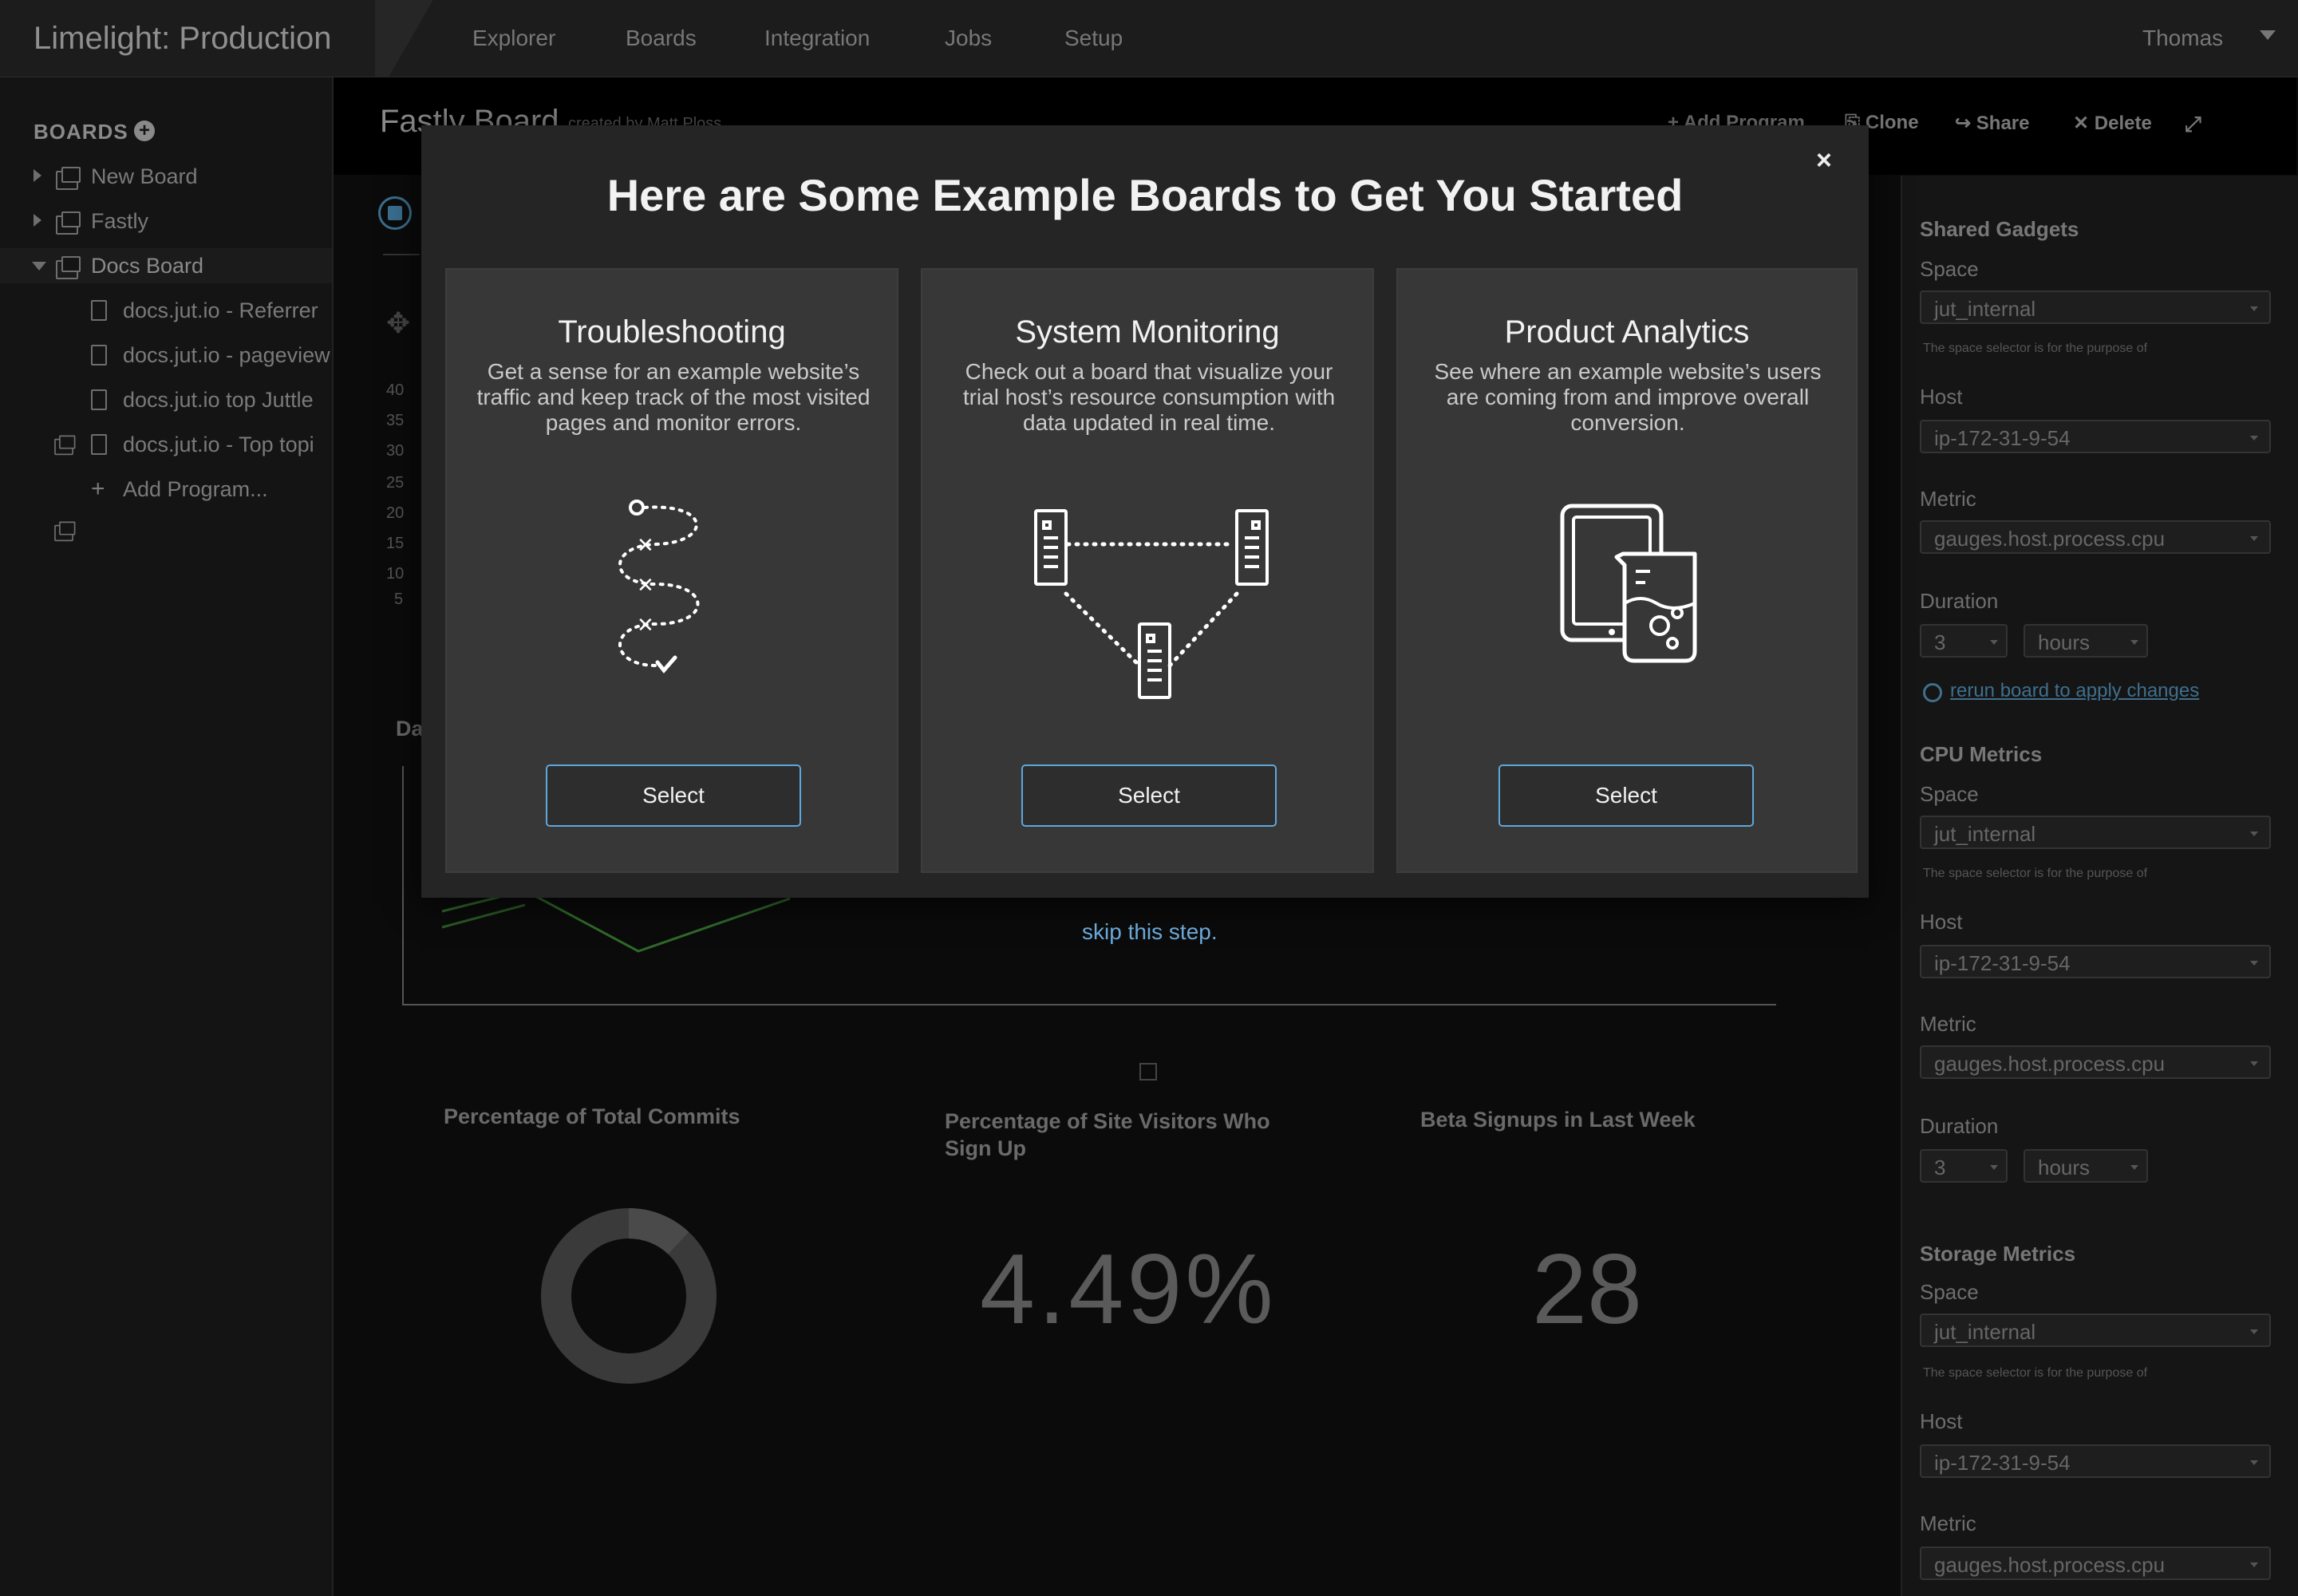  I want to click on boards-heading: BOARDS, so click(81, 132).